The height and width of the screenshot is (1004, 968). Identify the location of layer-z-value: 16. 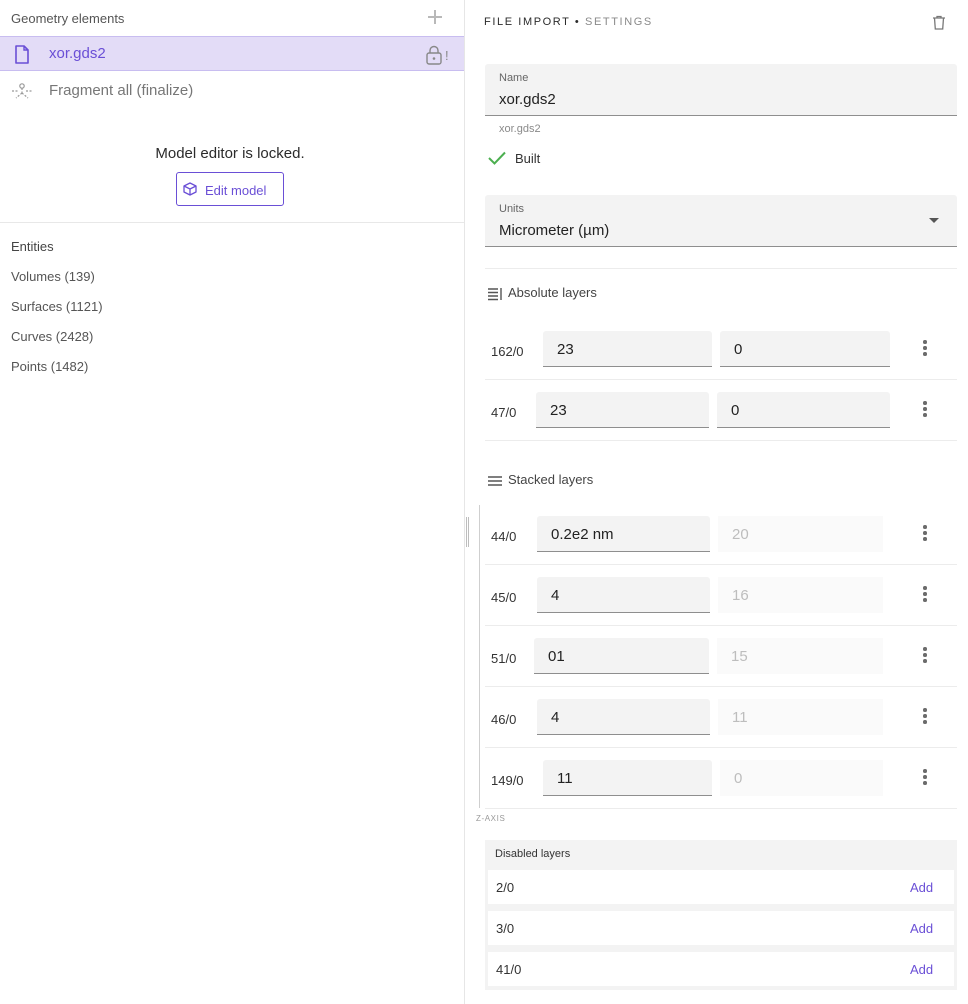
(740, 595).